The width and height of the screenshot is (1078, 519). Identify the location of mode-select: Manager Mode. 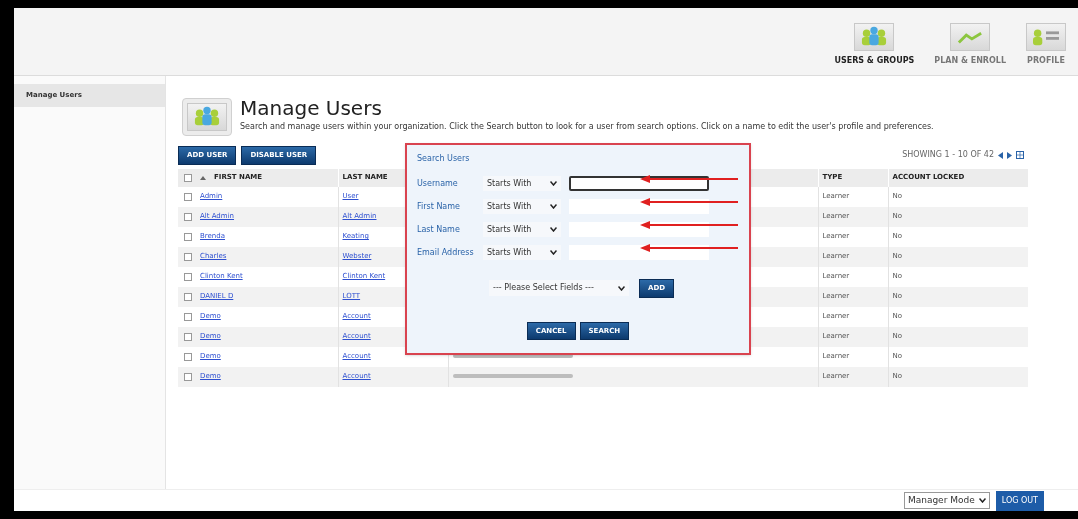
(946, 500).